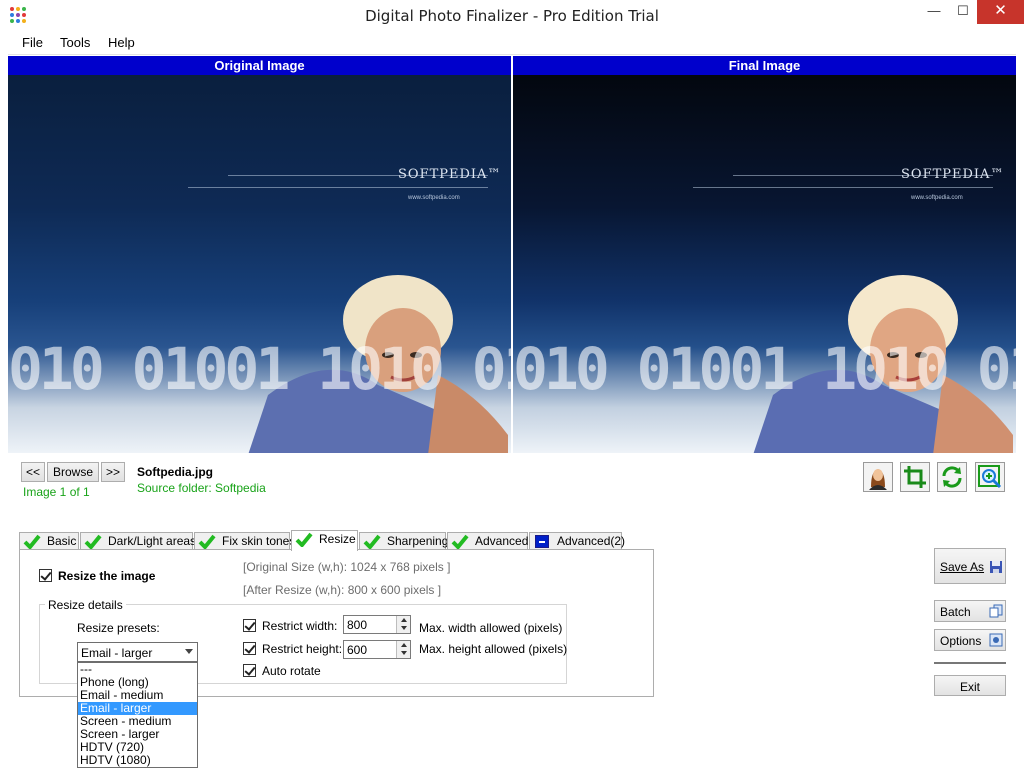 This screenshot has height=768, width=1024. Describe the element at coordinates (33, 472) in the screenshot. I see `previous-image-button: <<` at that location.